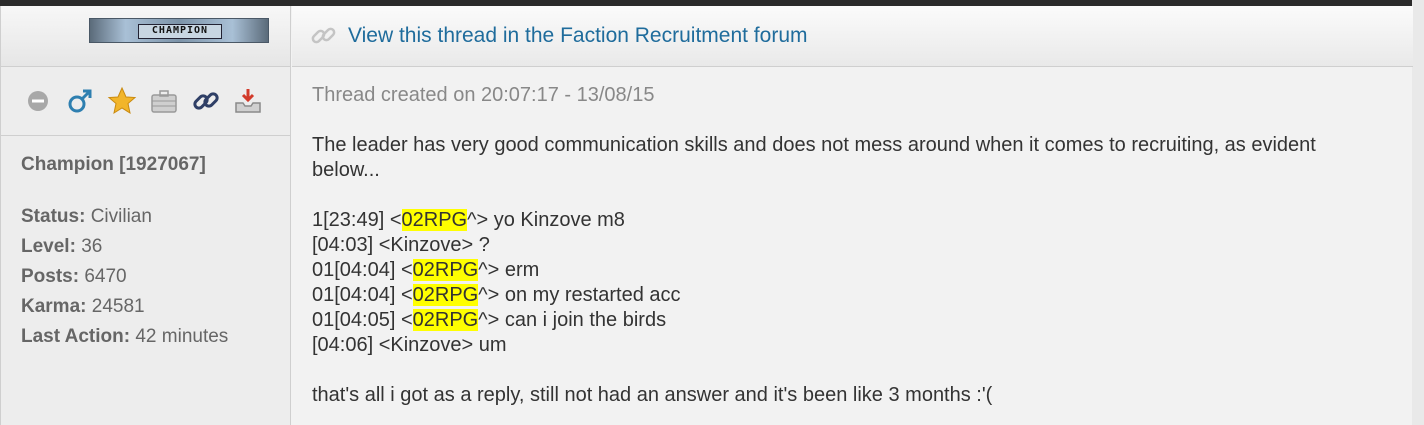  Describe the element at coordinates (80, 101) in the screenshot. I see `male-icon` at that location.